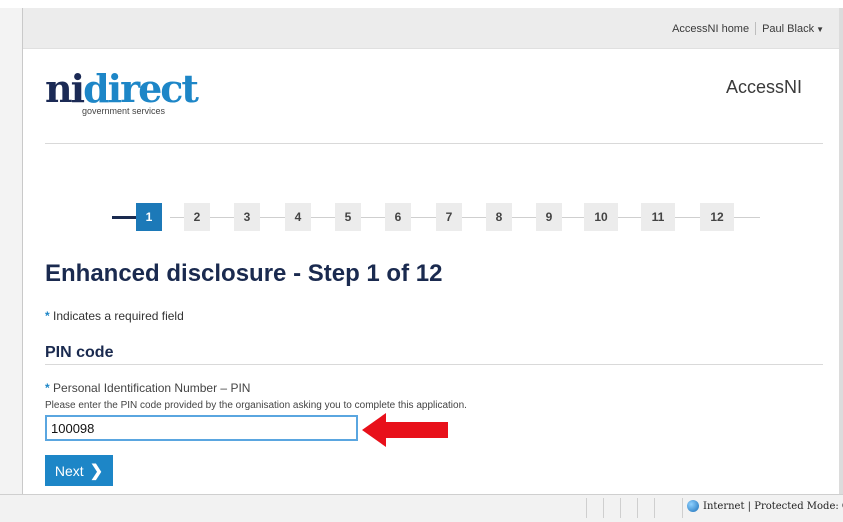  I want to click on logo-direct: direct, so click(141, 88).